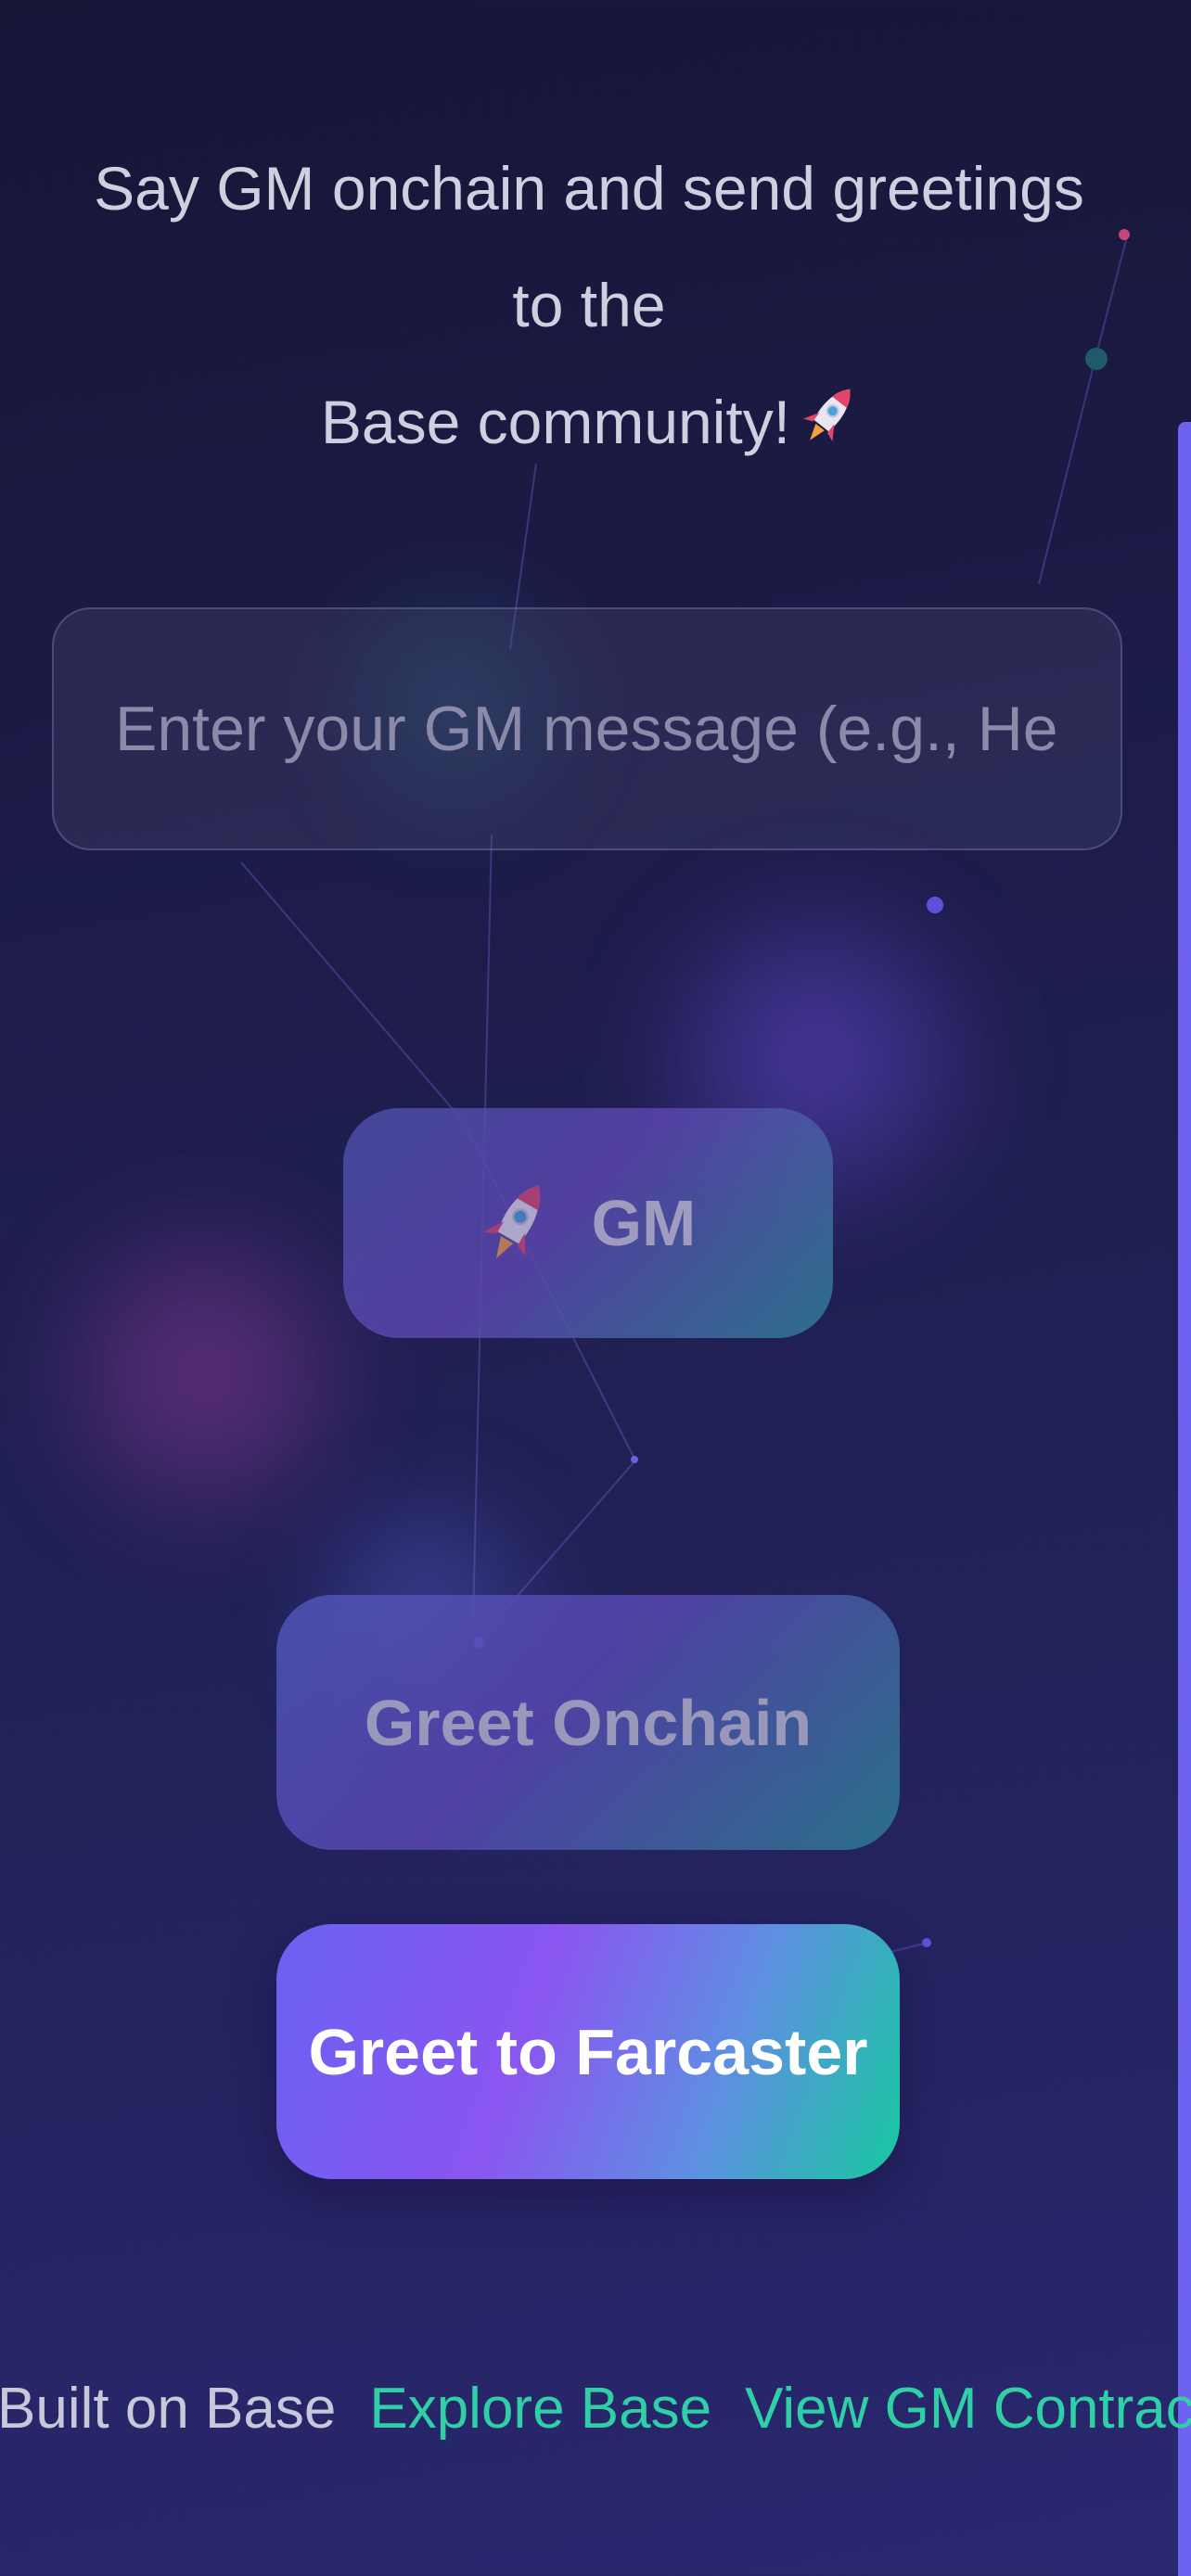 The height and width of the screenshot is (2576, 1191). Describe the element at coordinates (644, 1223) in the screenshot. I see `gm-button-label: GM` at that location.